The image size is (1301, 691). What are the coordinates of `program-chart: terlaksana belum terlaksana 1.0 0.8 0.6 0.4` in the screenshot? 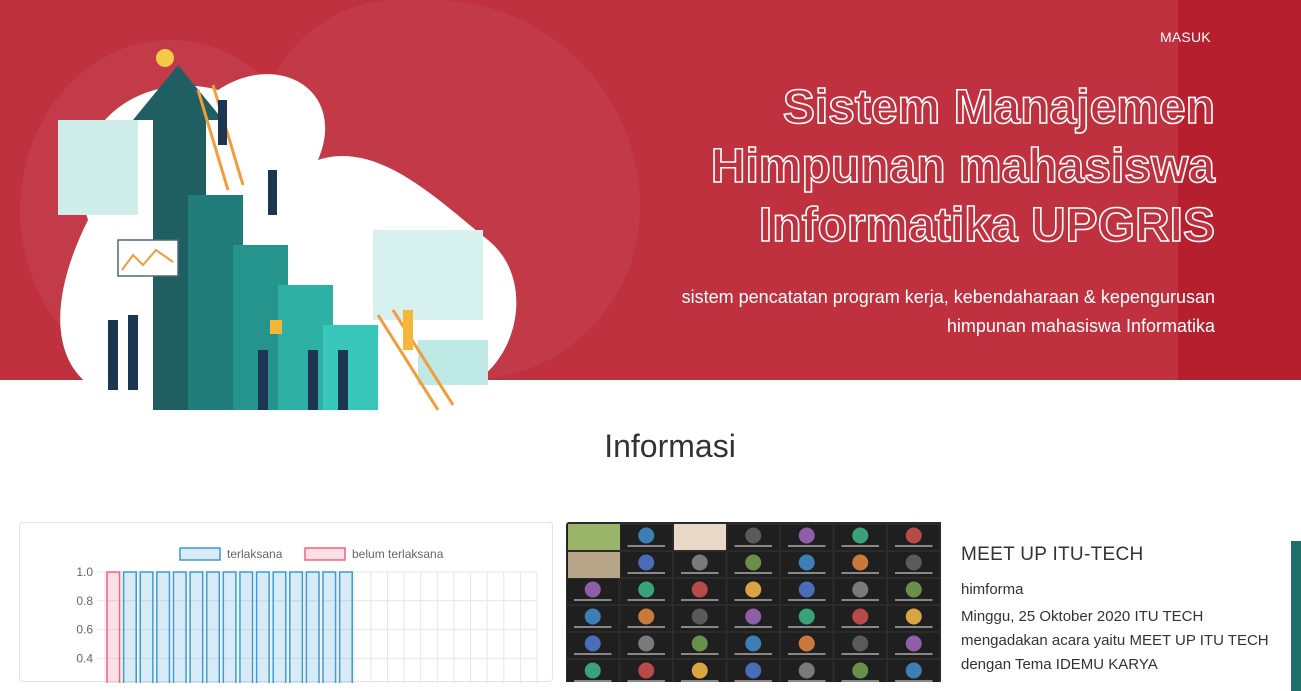 It's located at (307, 615).